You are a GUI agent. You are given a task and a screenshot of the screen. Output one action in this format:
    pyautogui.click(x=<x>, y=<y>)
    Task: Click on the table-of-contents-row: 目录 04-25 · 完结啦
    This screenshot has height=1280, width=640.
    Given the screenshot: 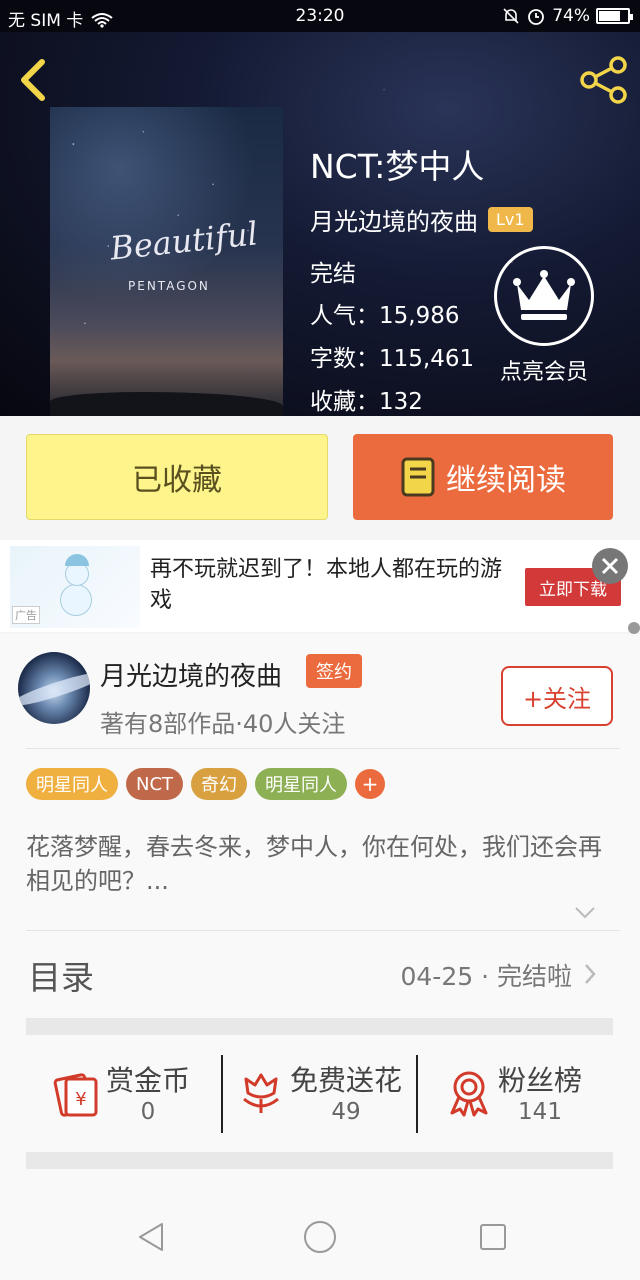 What is the action you would take?
    pyautogui.click(x=320, y=974)
    